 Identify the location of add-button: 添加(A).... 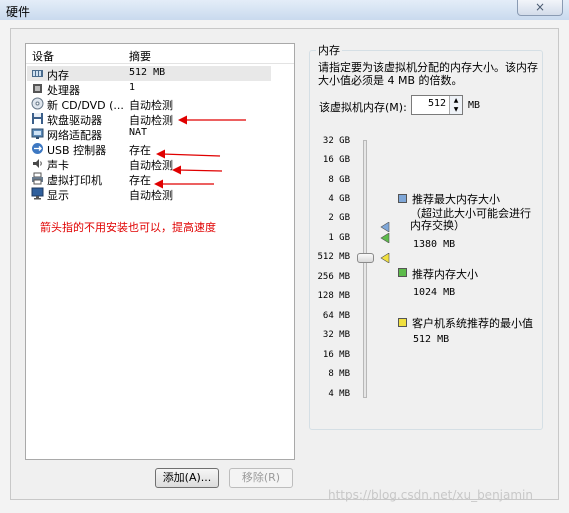
(187, 478).